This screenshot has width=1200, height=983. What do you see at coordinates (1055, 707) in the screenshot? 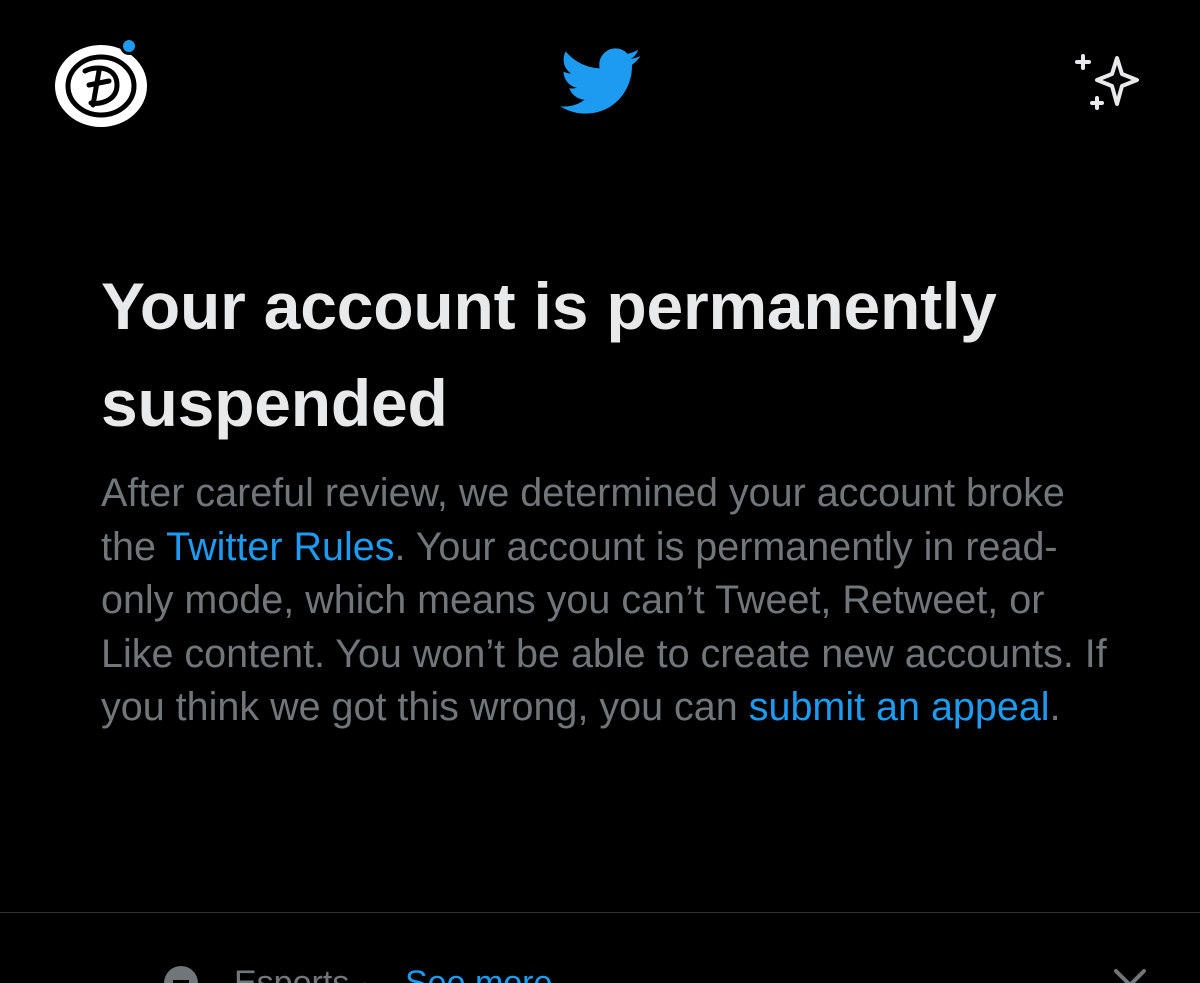
I see `message-end: .` at bounding box center [1055, 707].